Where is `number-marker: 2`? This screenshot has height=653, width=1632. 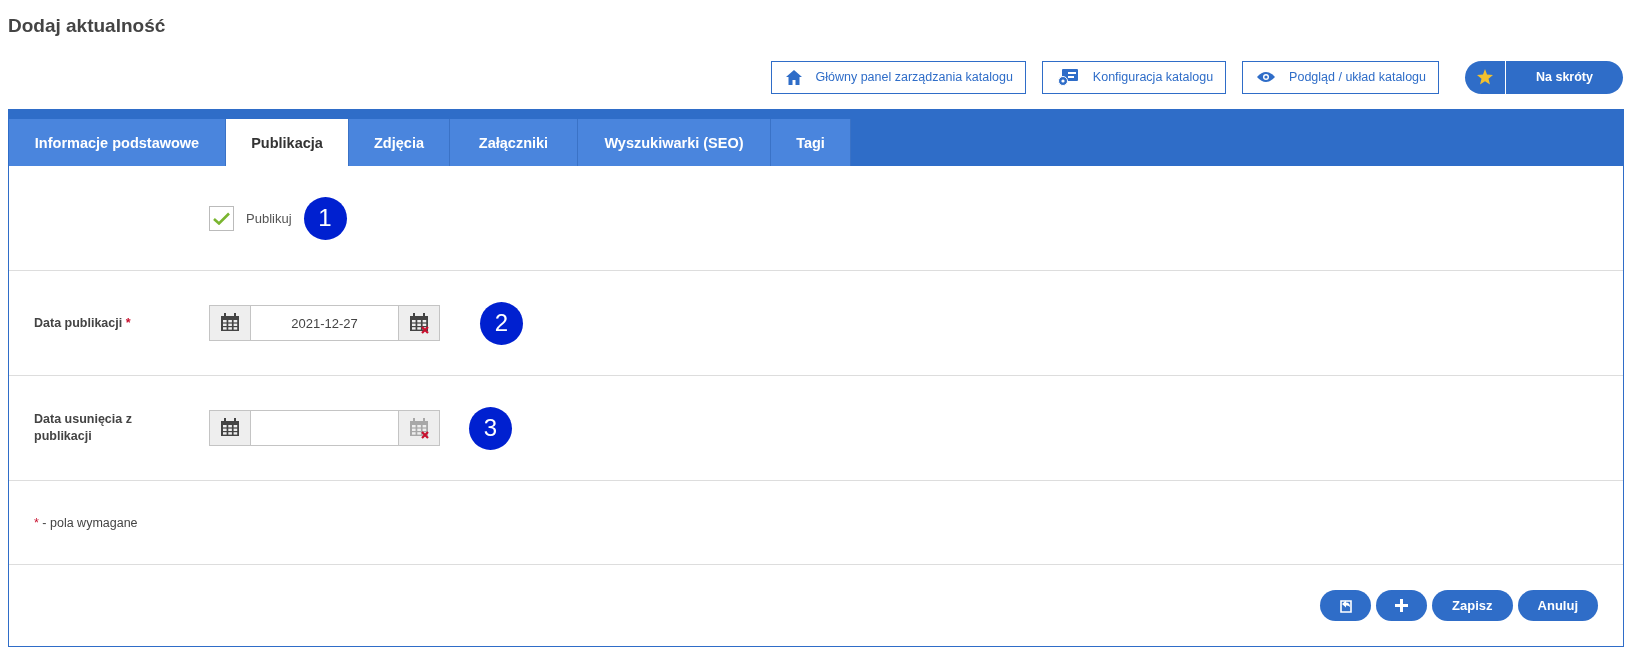 number-marker: 2 is located at coordinates (501, 323).